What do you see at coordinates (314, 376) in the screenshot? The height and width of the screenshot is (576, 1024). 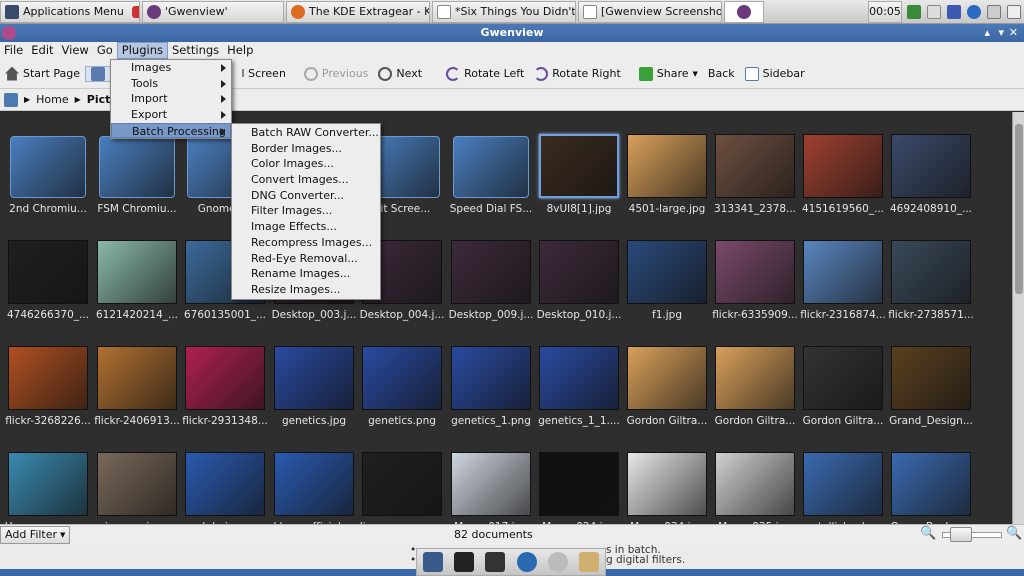 I see `thumbnail-item: genetics.jpg` at bounding box center [314, 376].